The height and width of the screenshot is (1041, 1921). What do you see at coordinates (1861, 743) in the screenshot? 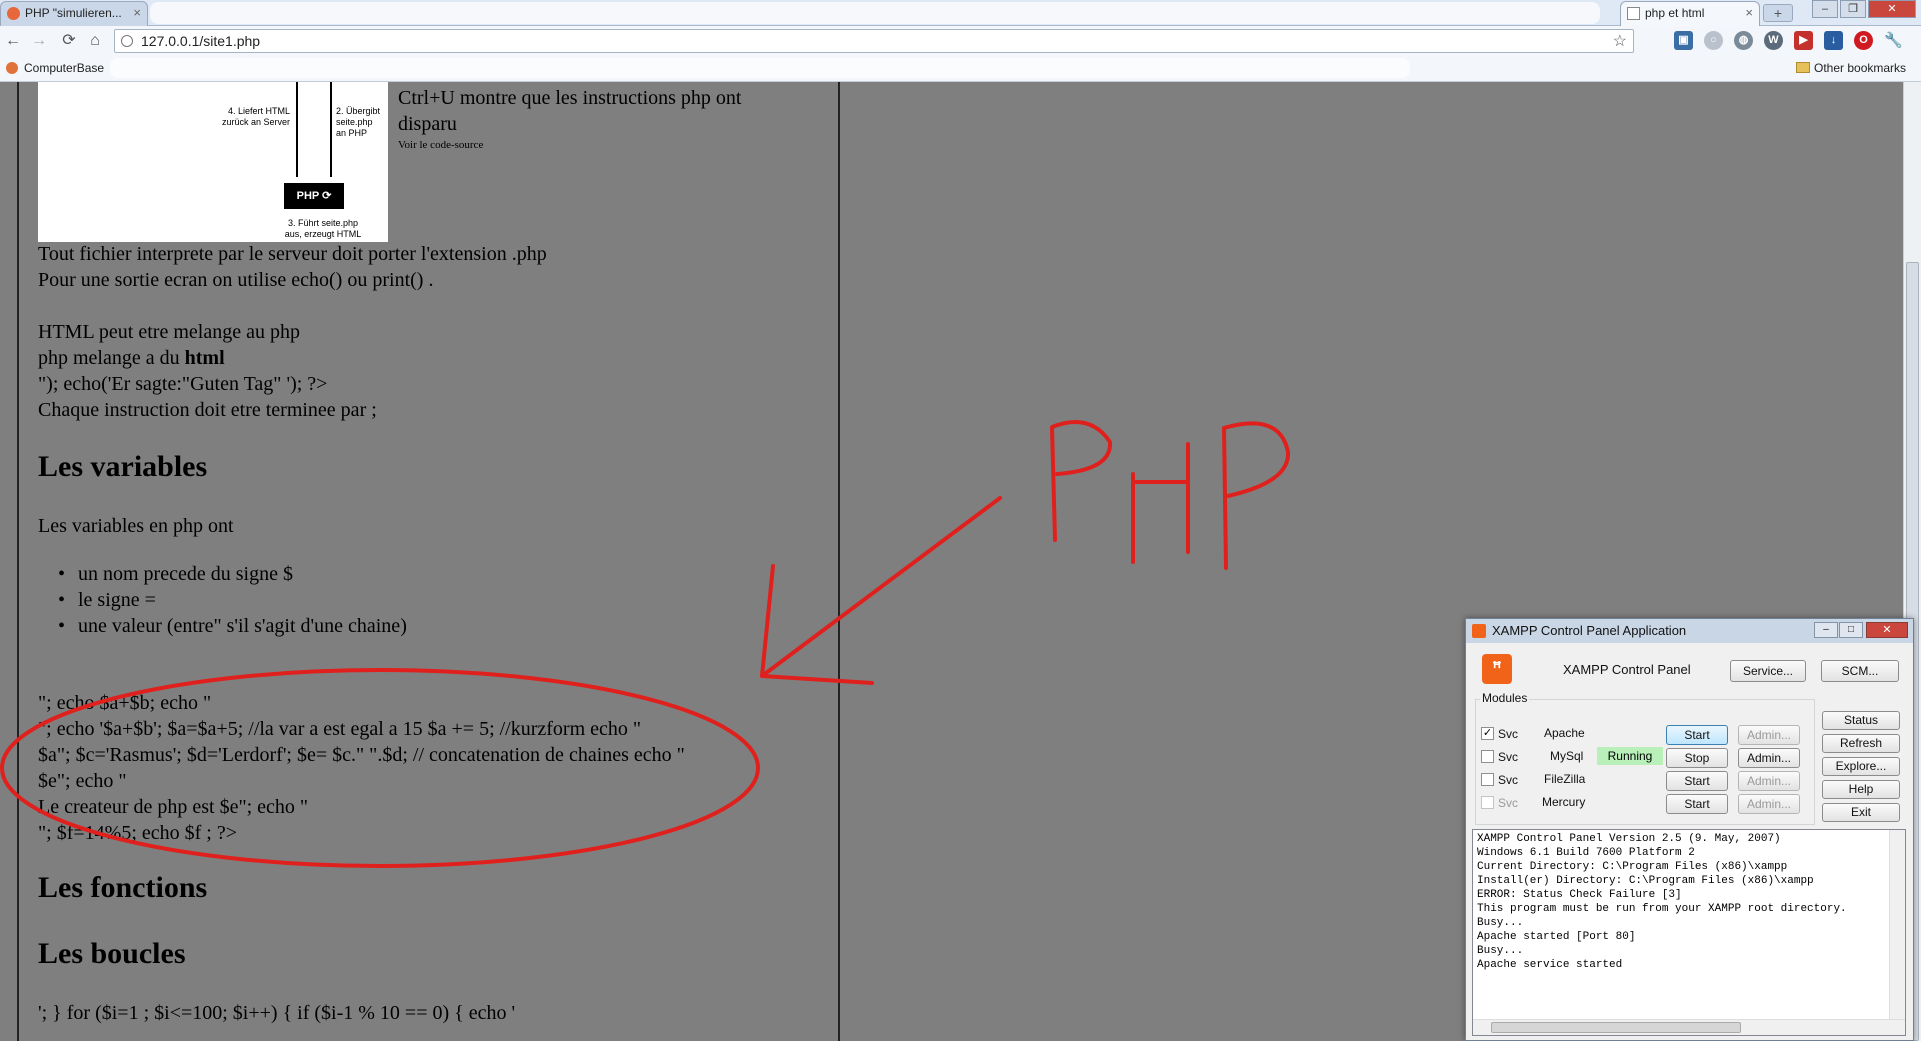
I see `refresh-button: Refresh` at bounding box center [1861, 743].